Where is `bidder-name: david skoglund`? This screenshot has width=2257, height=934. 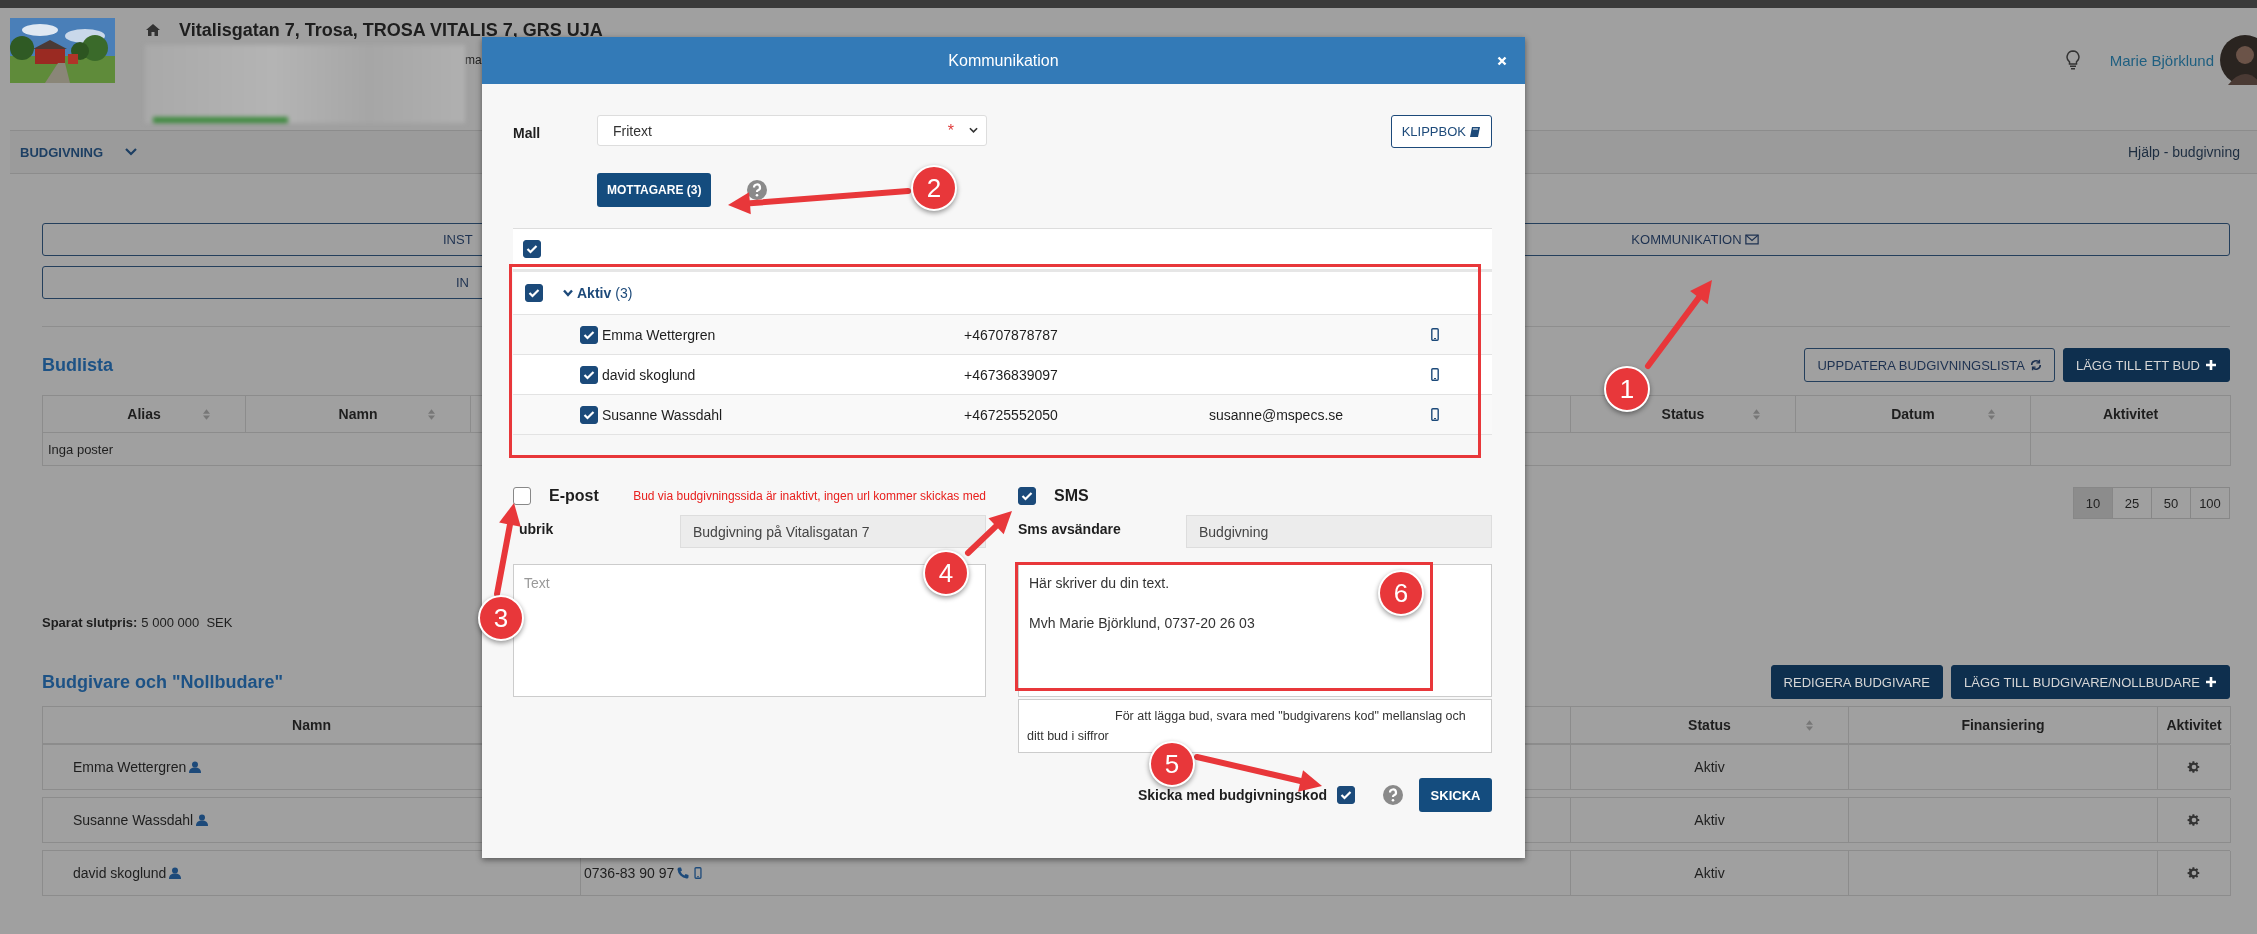
bidder-name: david skoglund is located at coordinates (120, 873).